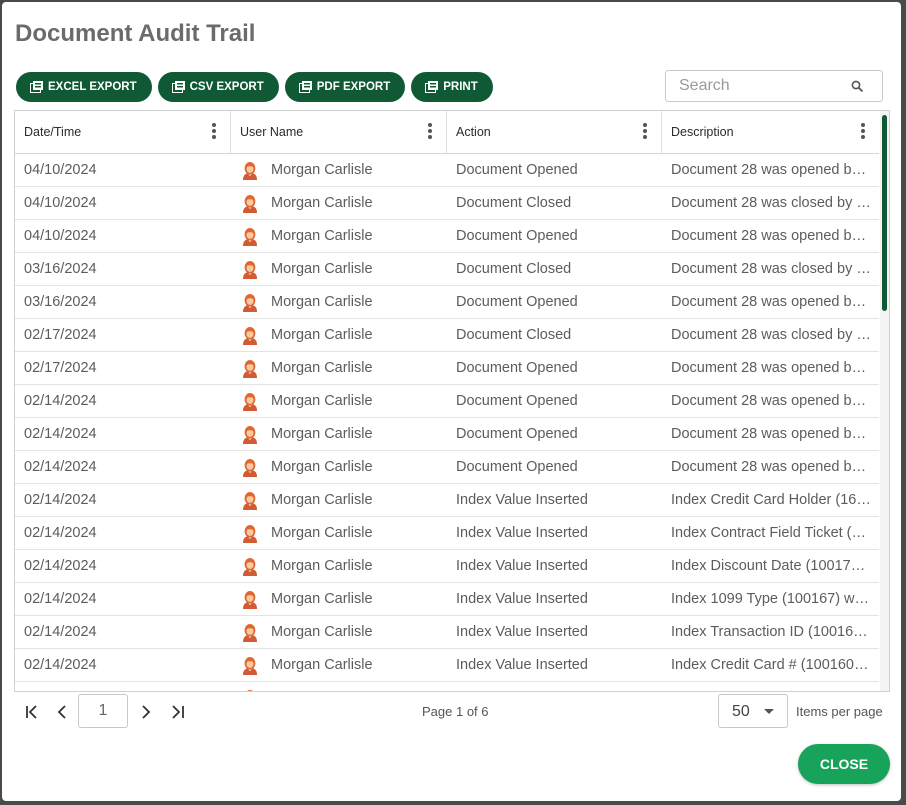 The height and width of the screenshot is (805, 906). I want to click on grid-header: Date/Time User Name Action Description, so click(447, 132).